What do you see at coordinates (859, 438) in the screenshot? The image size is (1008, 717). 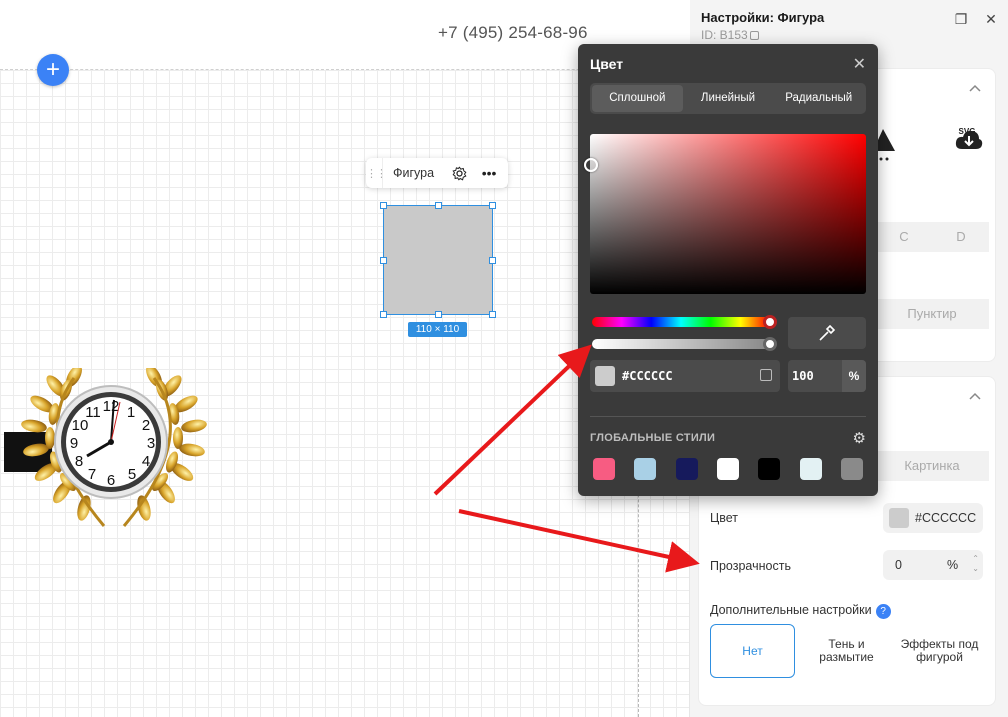 I see `gear-icon: ⚙` at bounding box center [859, 438].